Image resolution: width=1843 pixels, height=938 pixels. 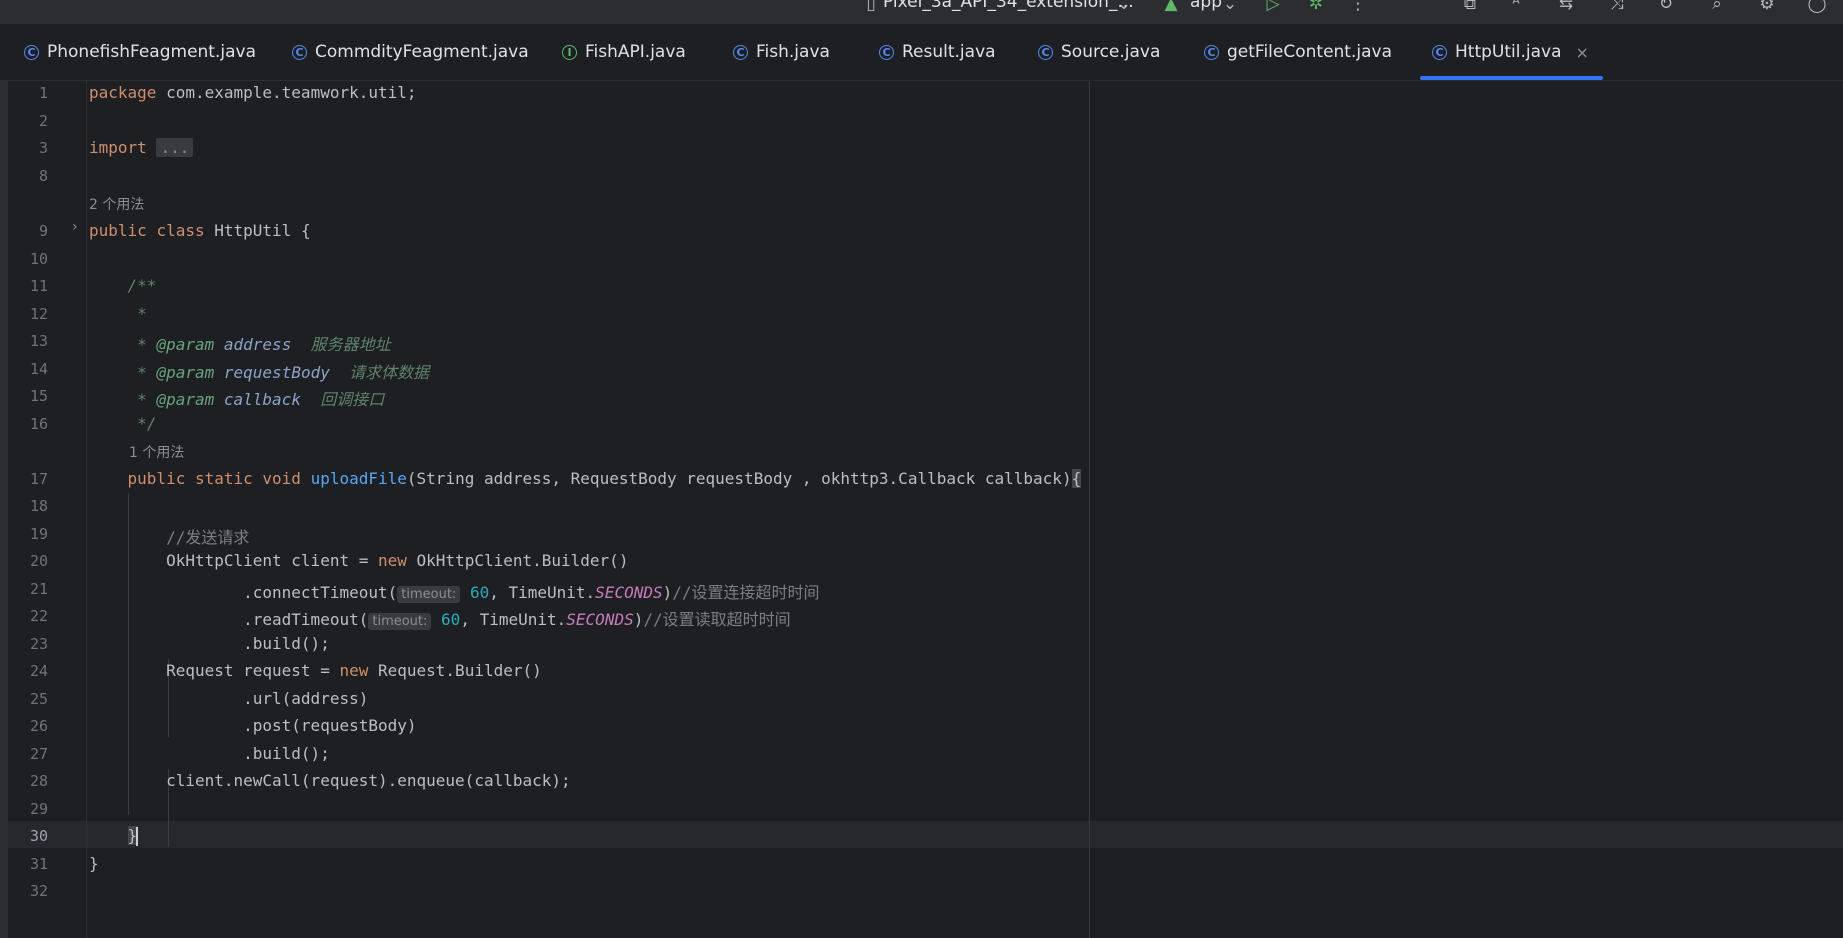 What do you see at coordinates (635, 52) in the screenshot?
I see `tab-label: FishAPI.java` at bounding box center [635, 52].